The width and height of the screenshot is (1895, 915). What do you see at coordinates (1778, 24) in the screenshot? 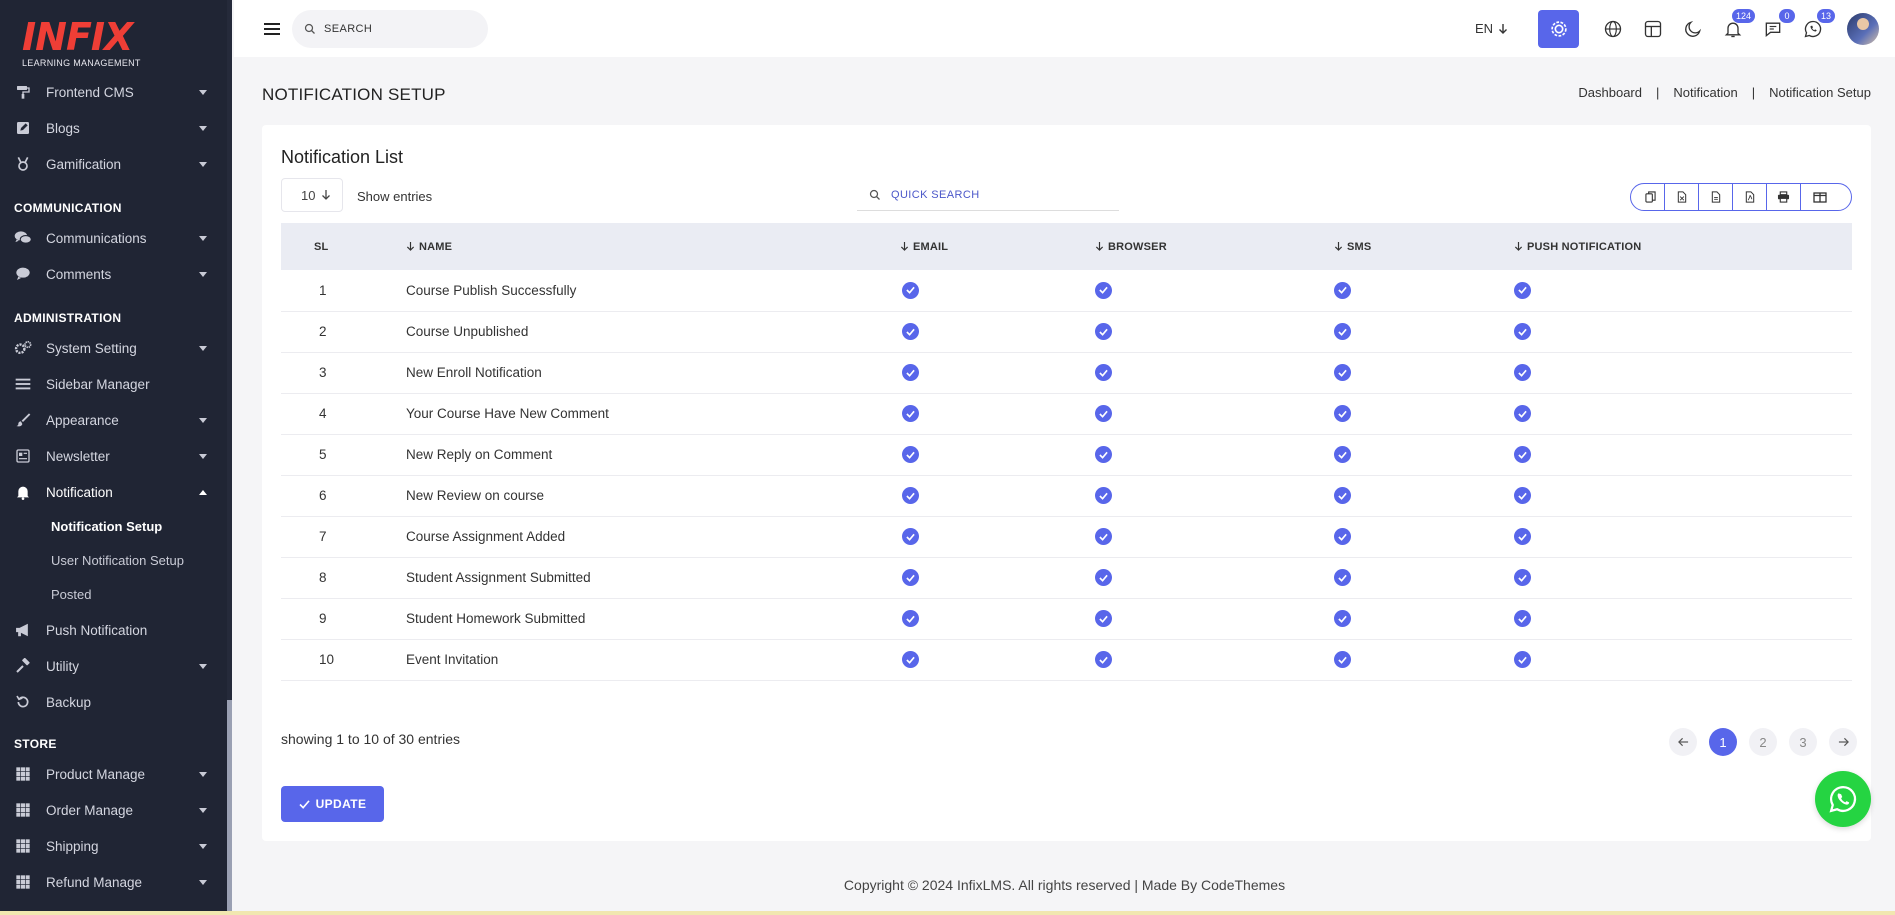
I see `messages-button: 0` at bounding box center [1778, 24].